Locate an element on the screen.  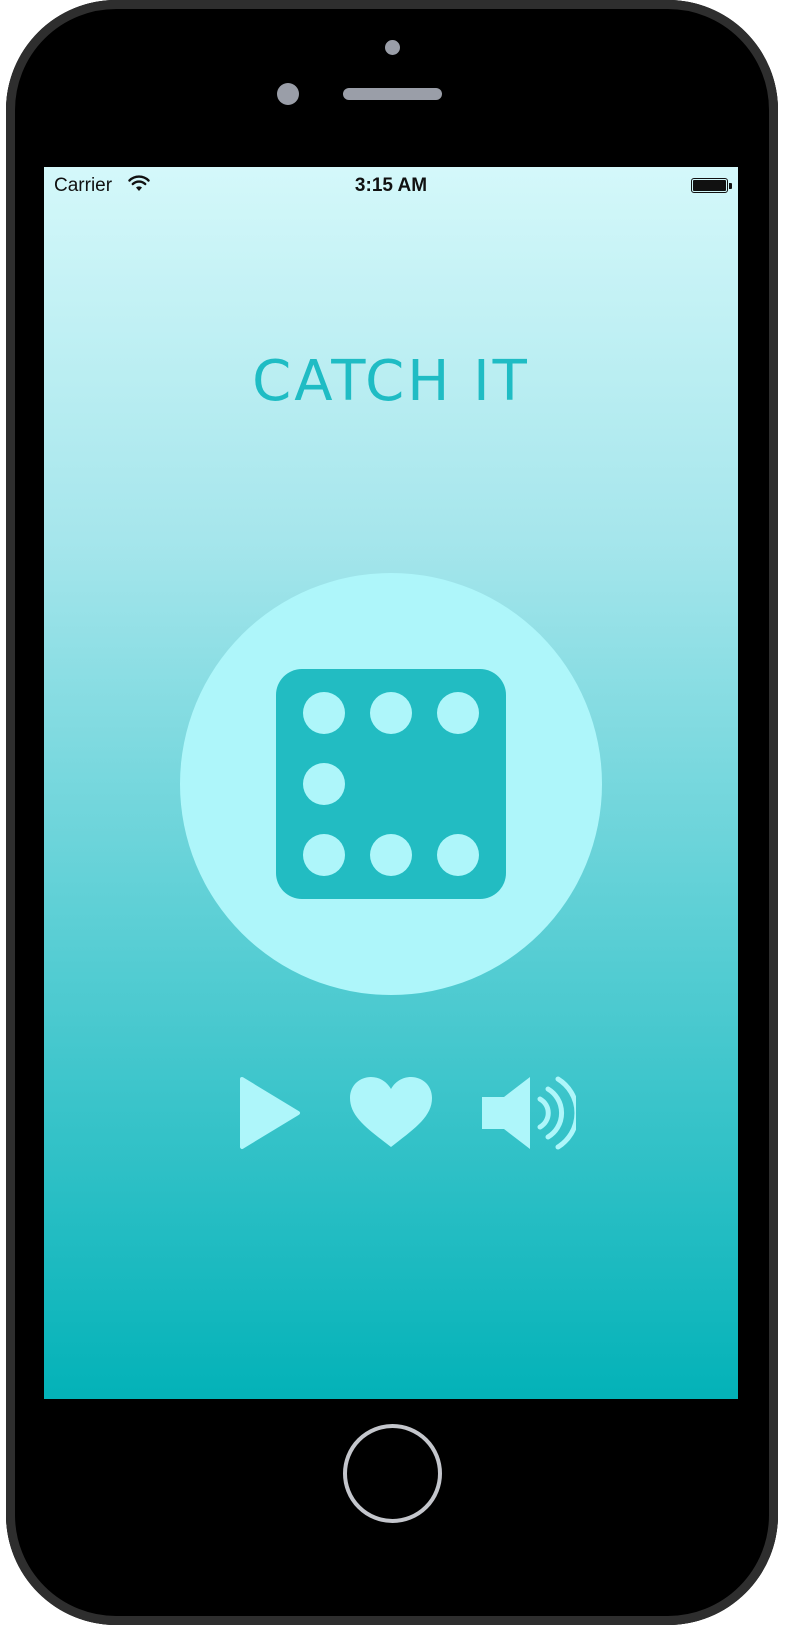
play-button is located at coordinates (270, 1115).